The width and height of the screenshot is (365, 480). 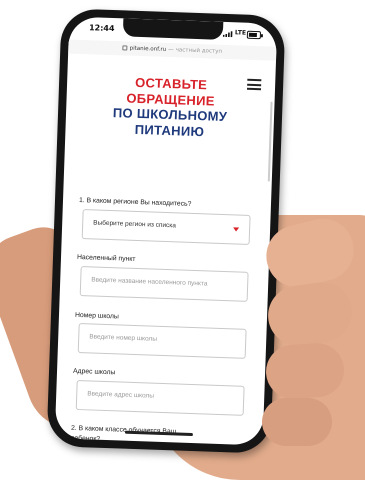 I want to click on school-address-placeholder: Введите адрес школы, so click(x=121, y=395).